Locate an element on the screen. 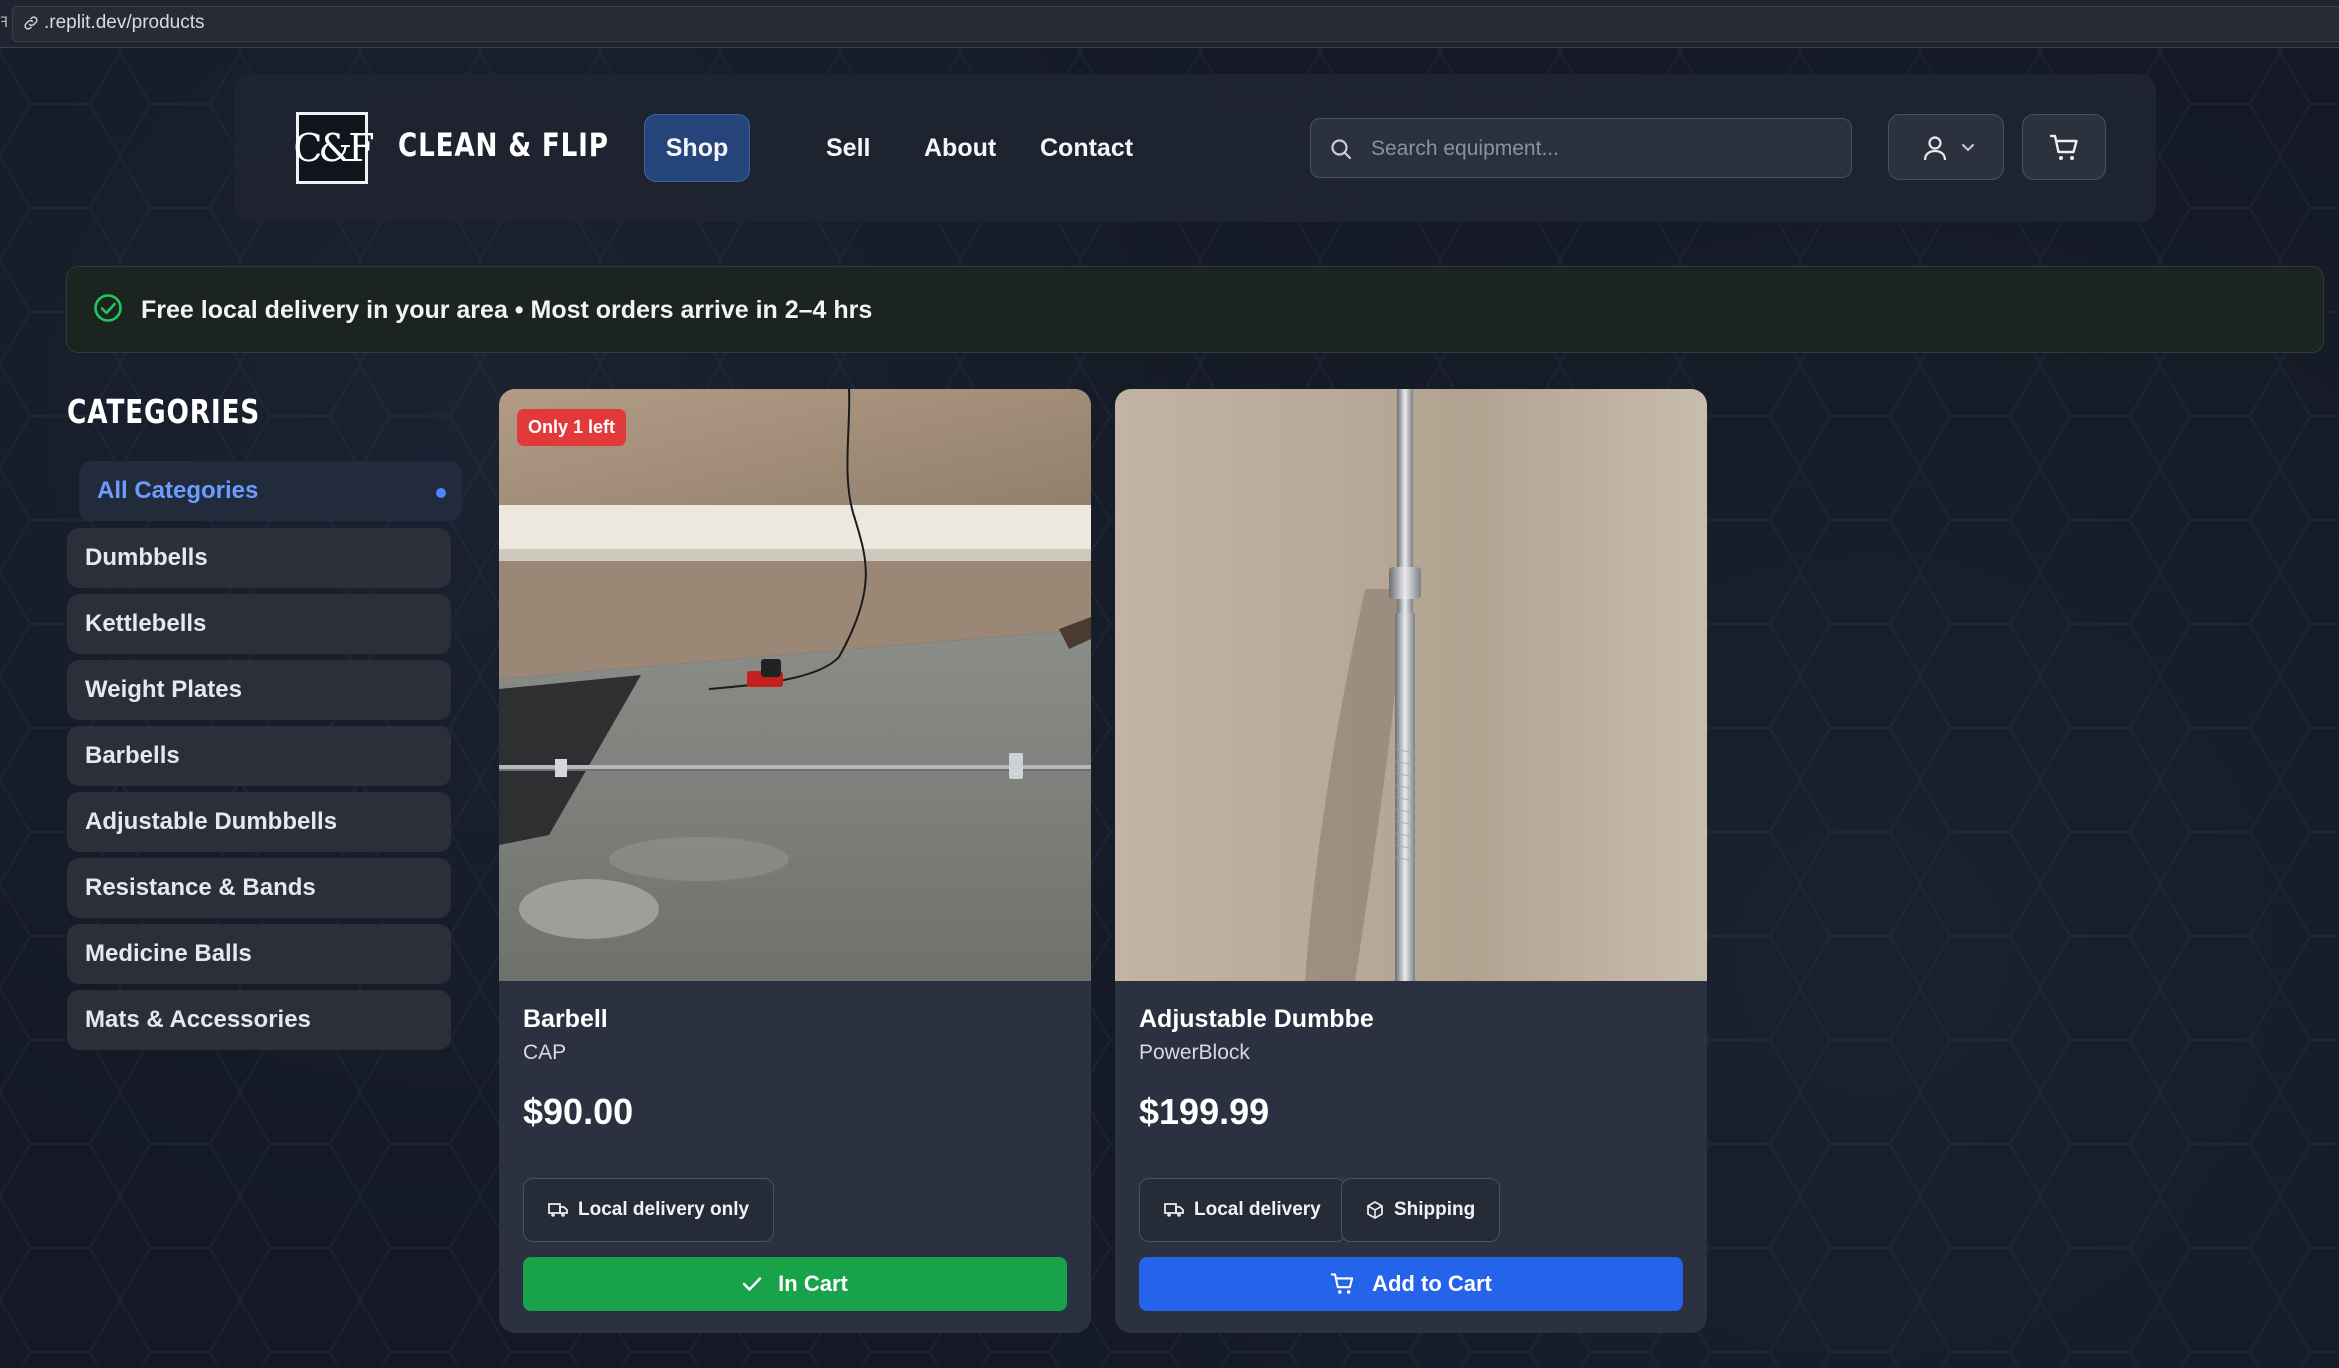  category-adjustable-dumbbells: Adjustable Dumbbells is located at coordinates (259, 822).